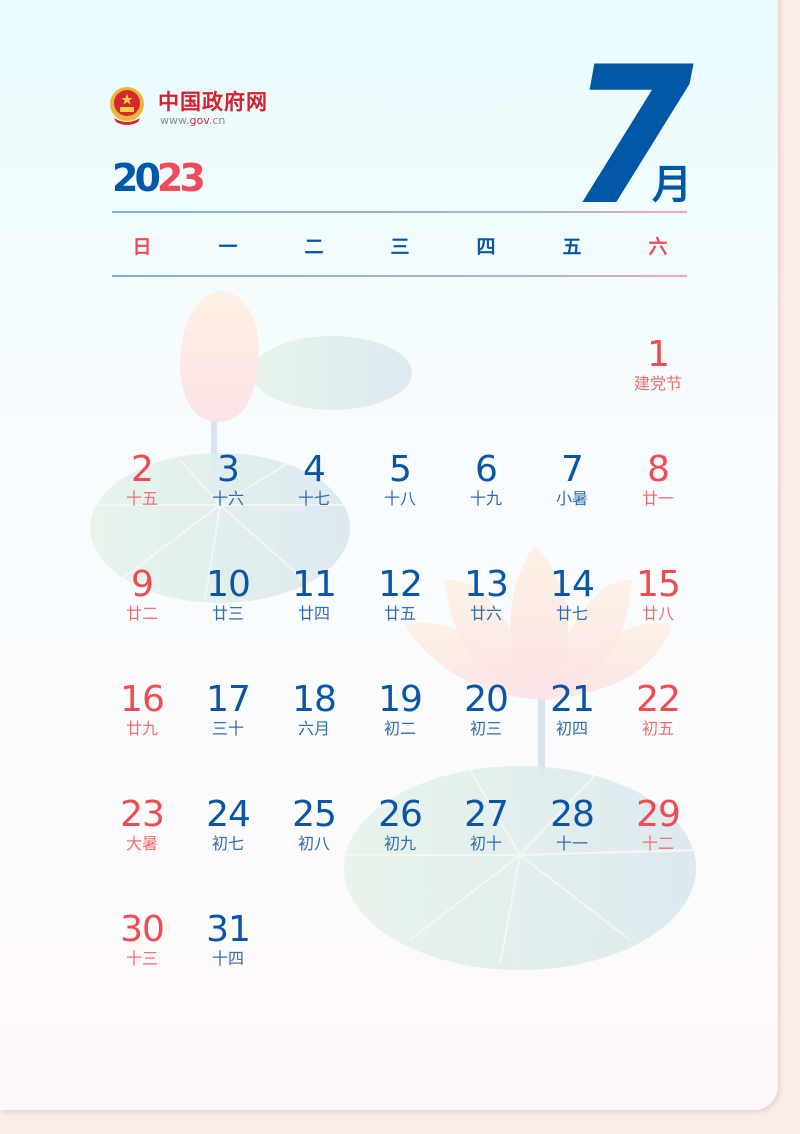 The image size is (800, 1134). What do you see at coordinates (141, 958) in the screenshot?
I see `lunar-date: 十三` at bounding box center [141, 958].